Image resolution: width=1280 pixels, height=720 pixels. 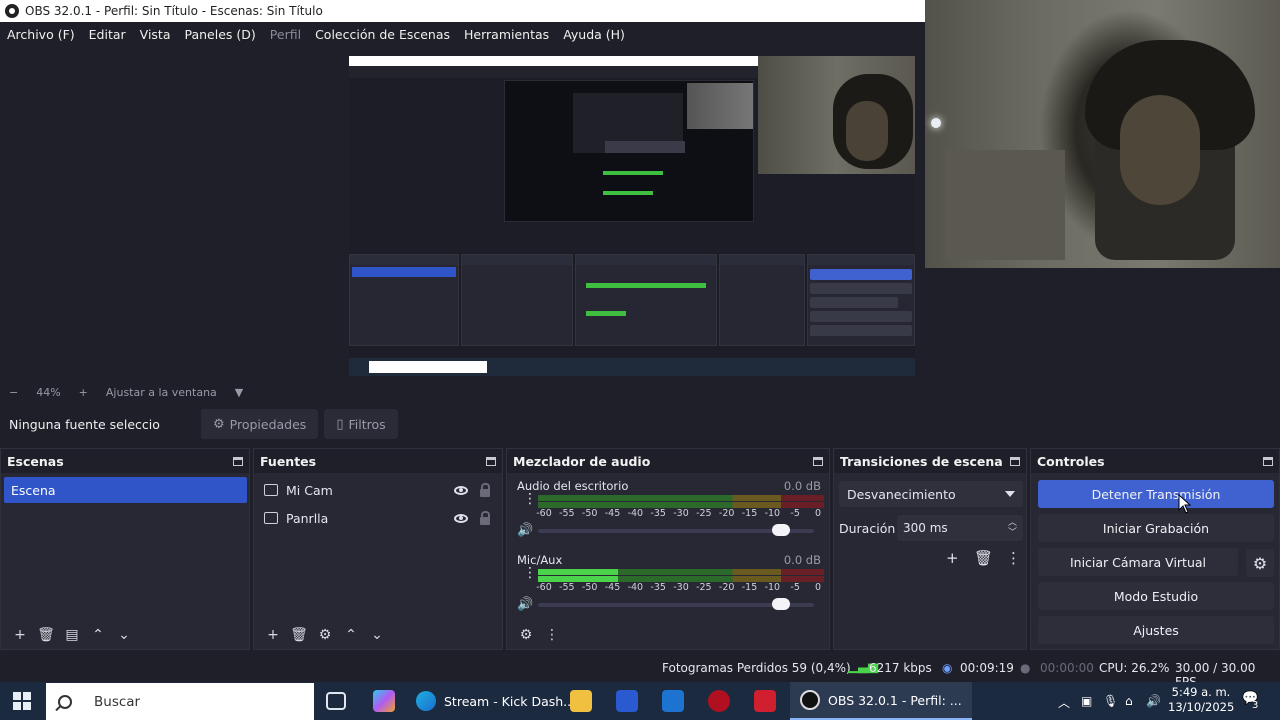 I want to click on menu-paneles: Paneles (D), so click(x=220, y=34).